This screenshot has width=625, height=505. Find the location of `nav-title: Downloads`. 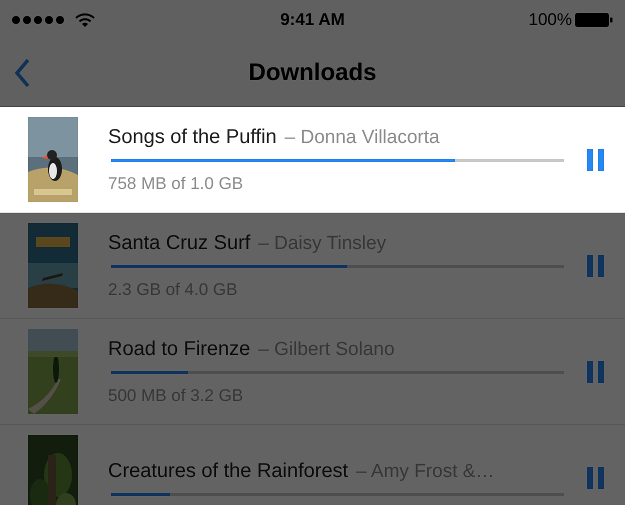

nav-title: Downloads is located at coordinates (312, 73).